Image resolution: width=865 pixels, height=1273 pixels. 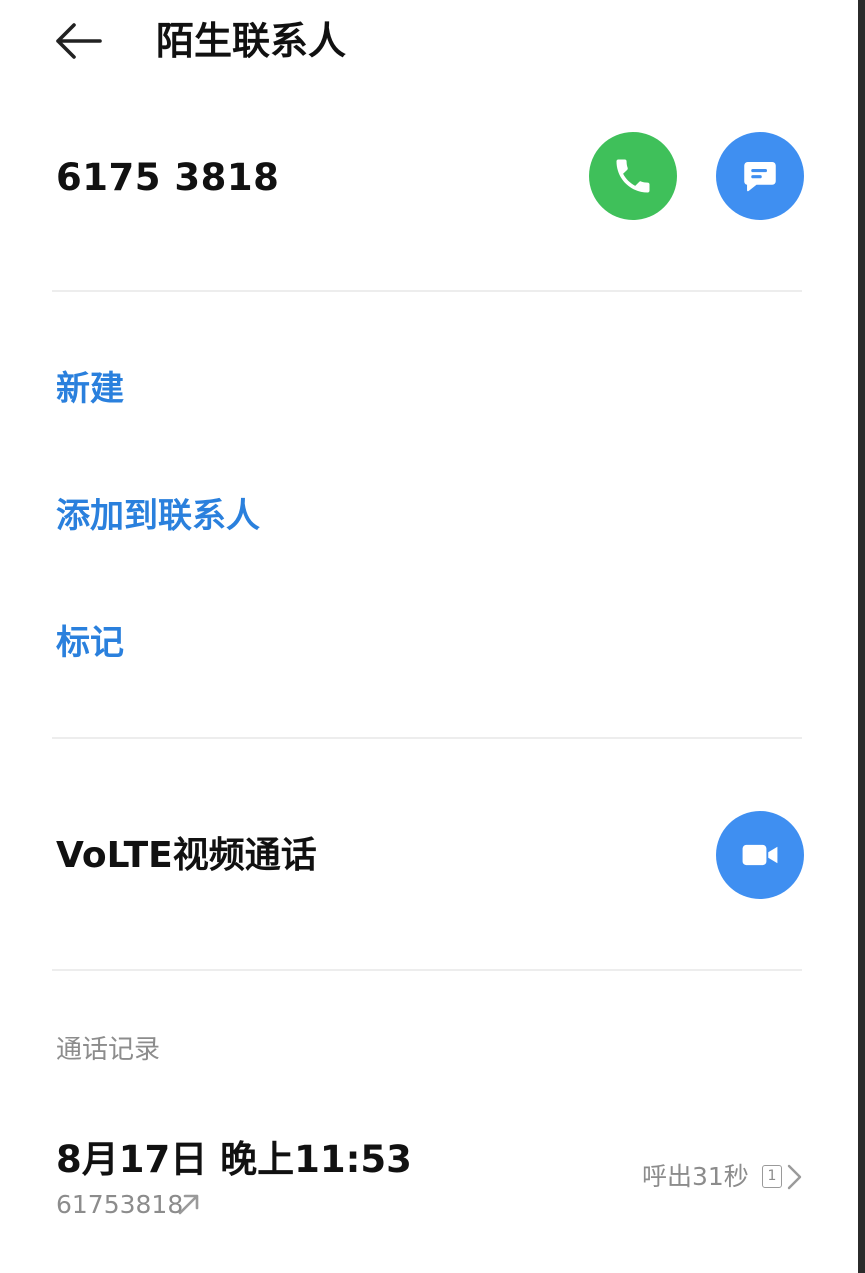 I want to click on phone-number: 6175 3818, so click(x=168, y=177).